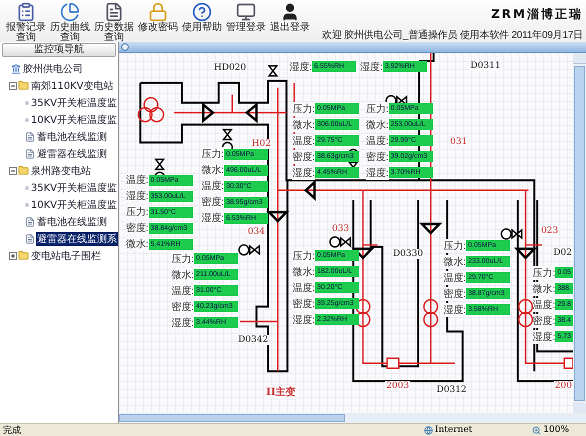 The width and height of the screenshot is (586, 436). I want to click on monitor-icon, so click(246, 12).